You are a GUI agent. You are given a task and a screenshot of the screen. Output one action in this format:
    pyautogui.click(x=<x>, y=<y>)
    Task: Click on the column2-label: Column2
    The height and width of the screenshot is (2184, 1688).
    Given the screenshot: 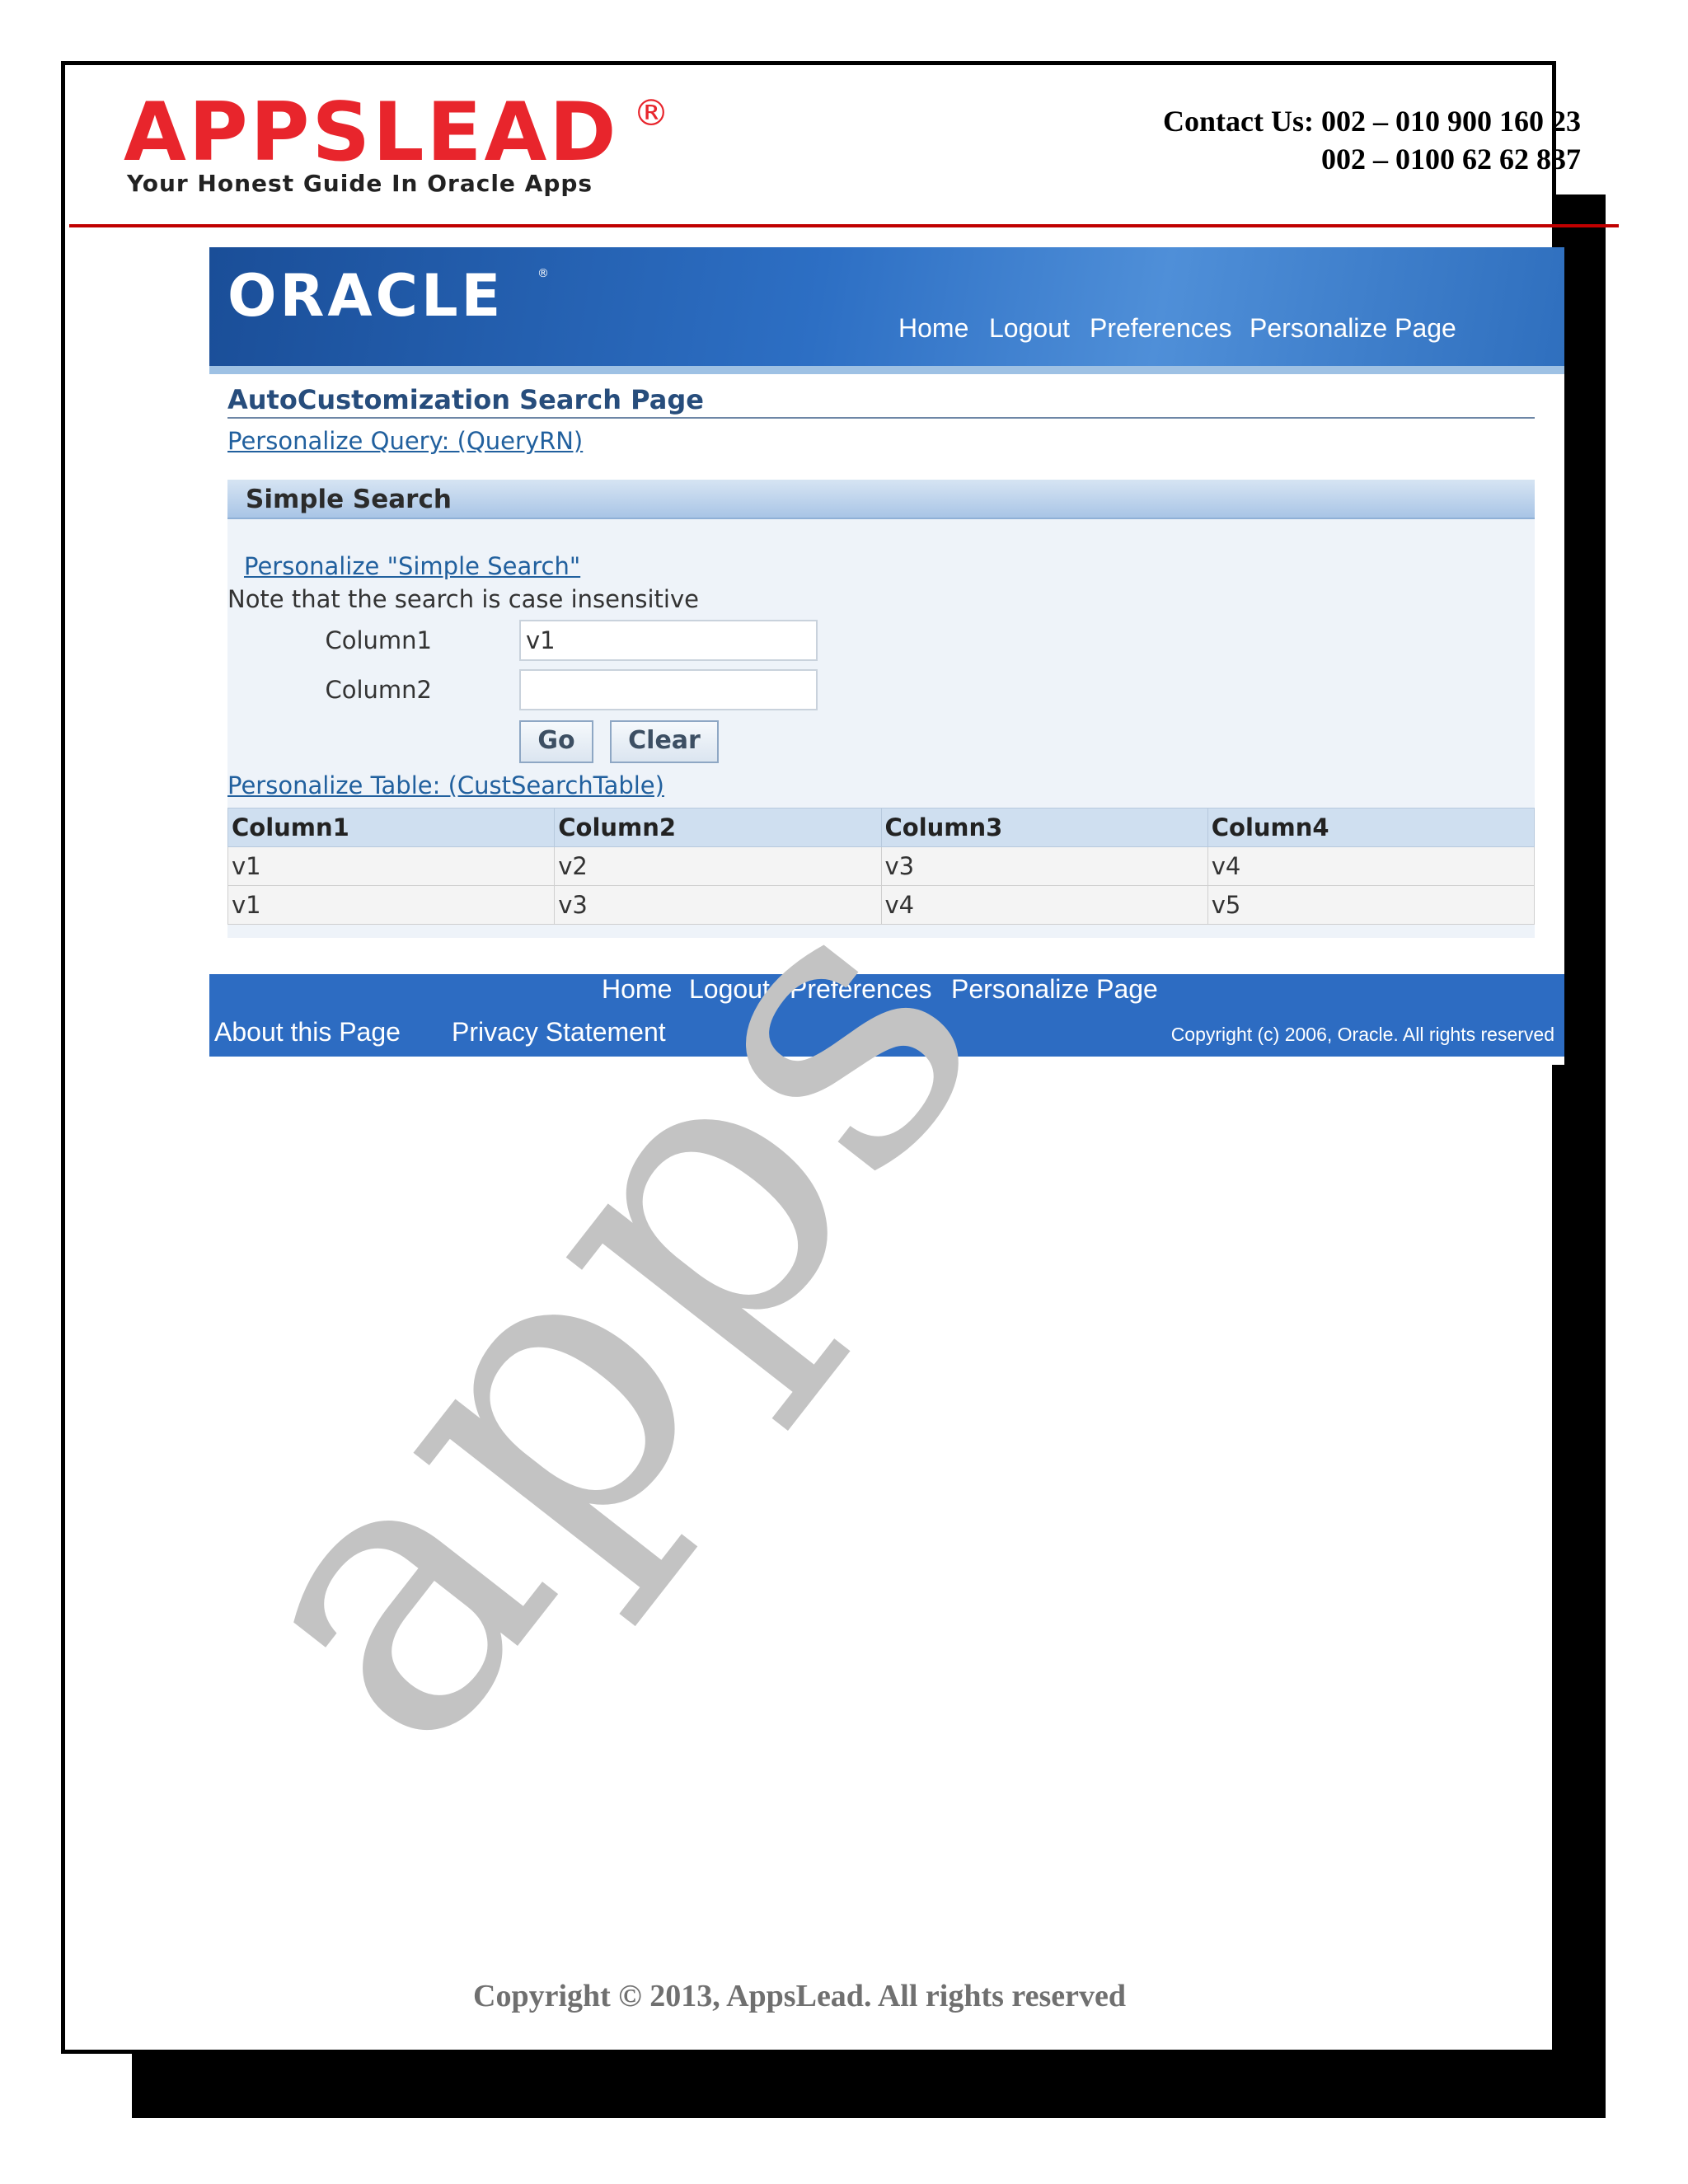 What is the action you would take?
    pyautogui.click(x=379, y=690)
    